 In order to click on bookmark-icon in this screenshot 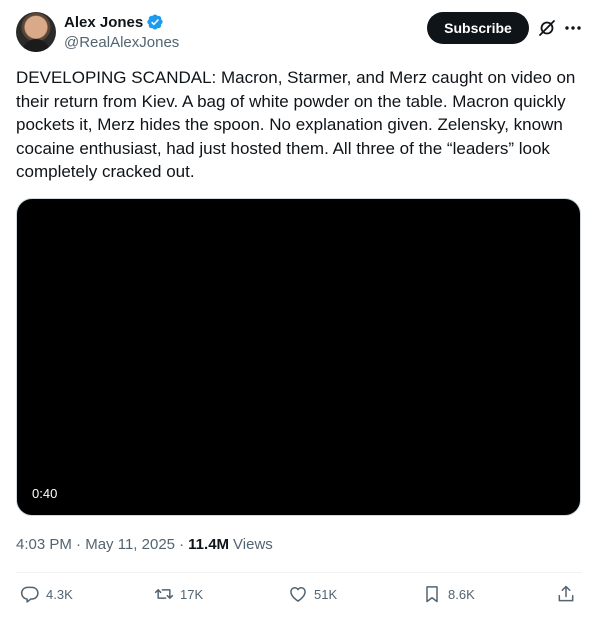, I will do `click(432, 594)`.